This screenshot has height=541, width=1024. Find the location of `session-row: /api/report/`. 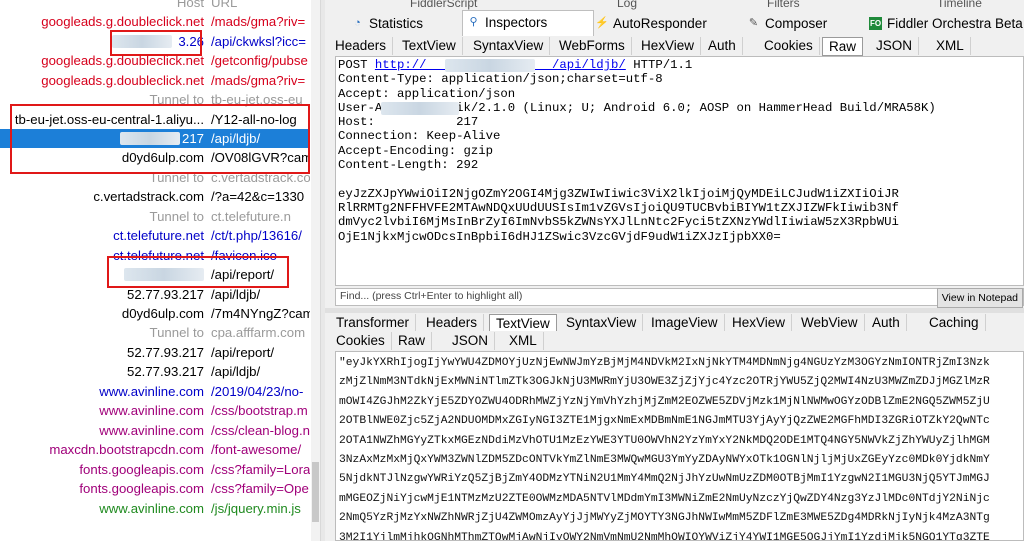

session-row: /api/report/ is located at coordinates (155, 274).